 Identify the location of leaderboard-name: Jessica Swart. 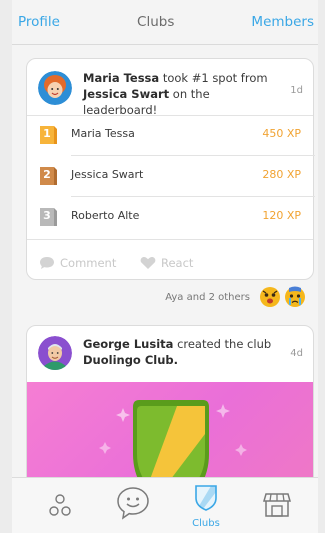
(107, 174).